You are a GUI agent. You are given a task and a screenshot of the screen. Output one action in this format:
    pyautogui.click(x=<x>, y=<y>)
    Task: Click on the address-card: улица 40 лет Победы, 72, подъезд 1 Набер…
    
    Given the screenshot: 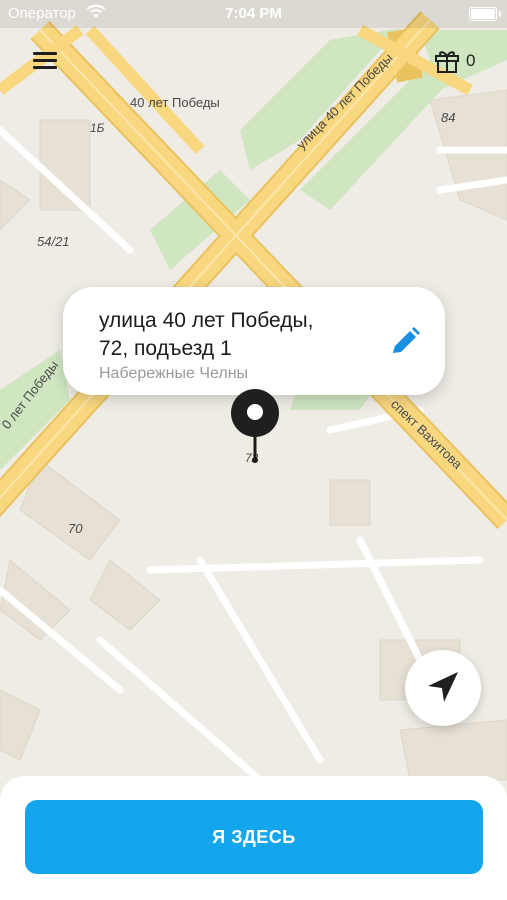 What is the action you would take?
    pyautogui.click(x=254, y=341)
    